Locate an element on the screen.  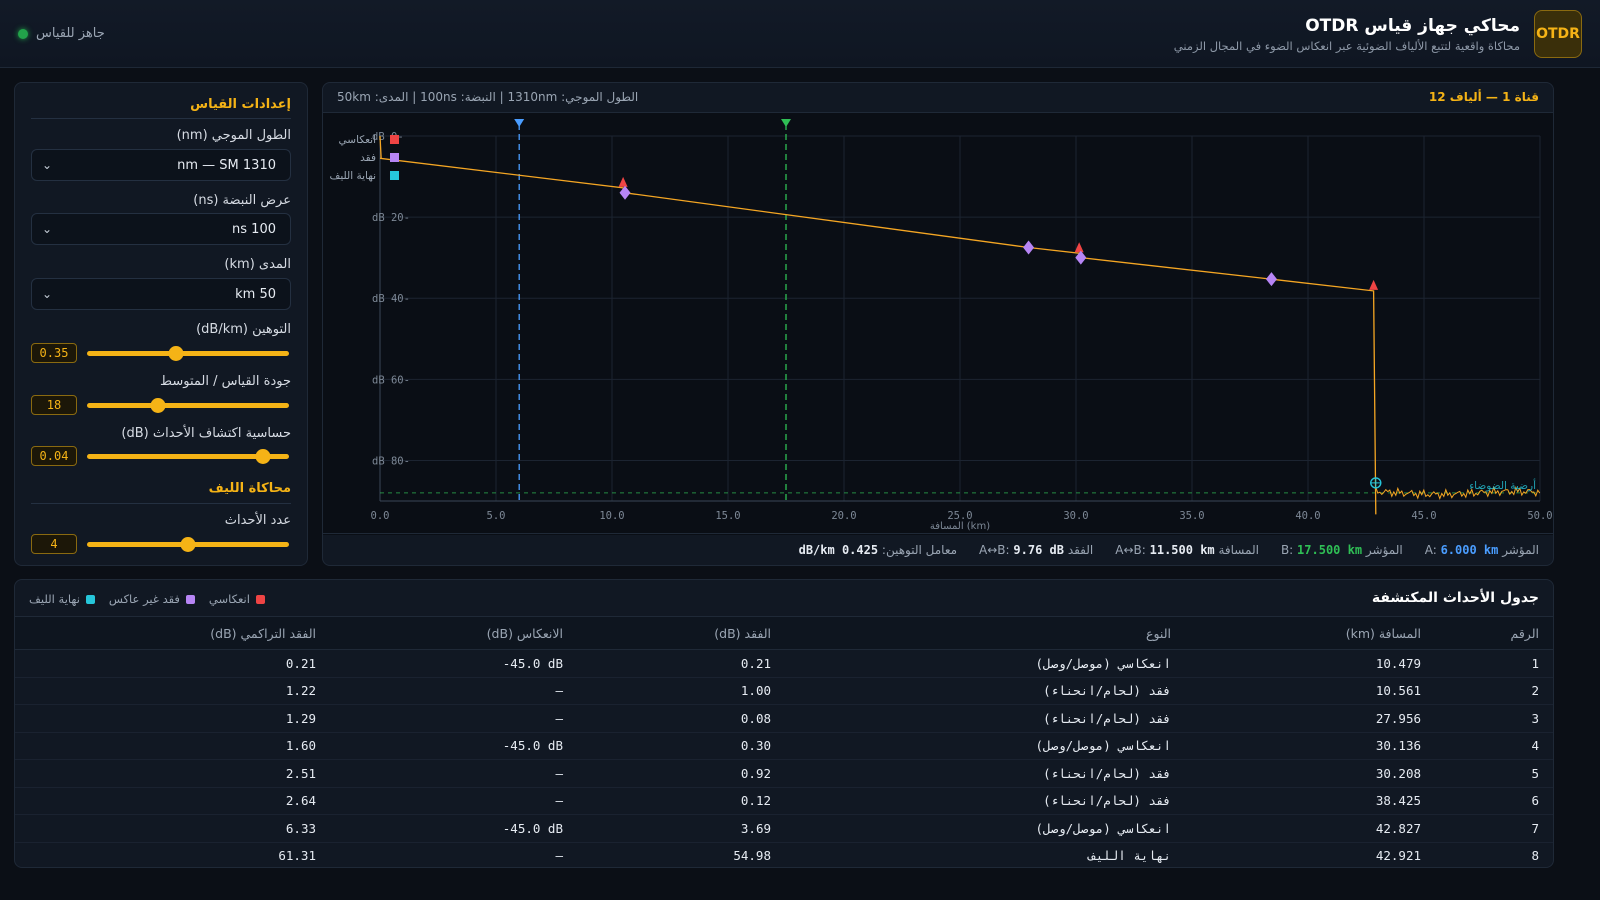
col-loss: الفقد (dB) is located at coordinates (681, 633).